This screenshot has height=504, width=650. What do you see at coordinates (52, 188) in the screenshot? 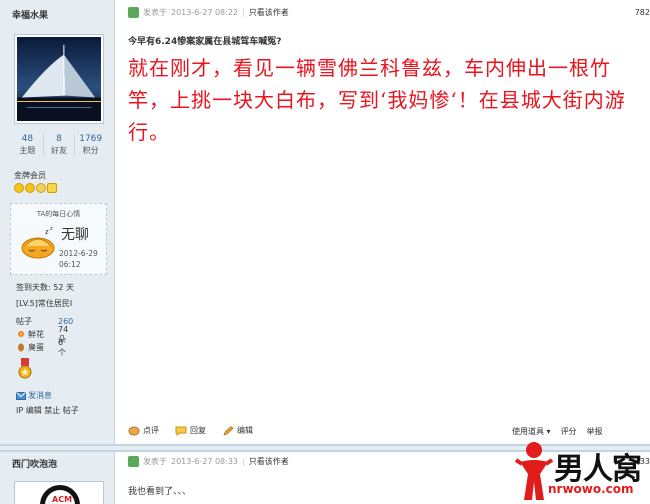
I see `star-icon` at bounding box center [52, 188].